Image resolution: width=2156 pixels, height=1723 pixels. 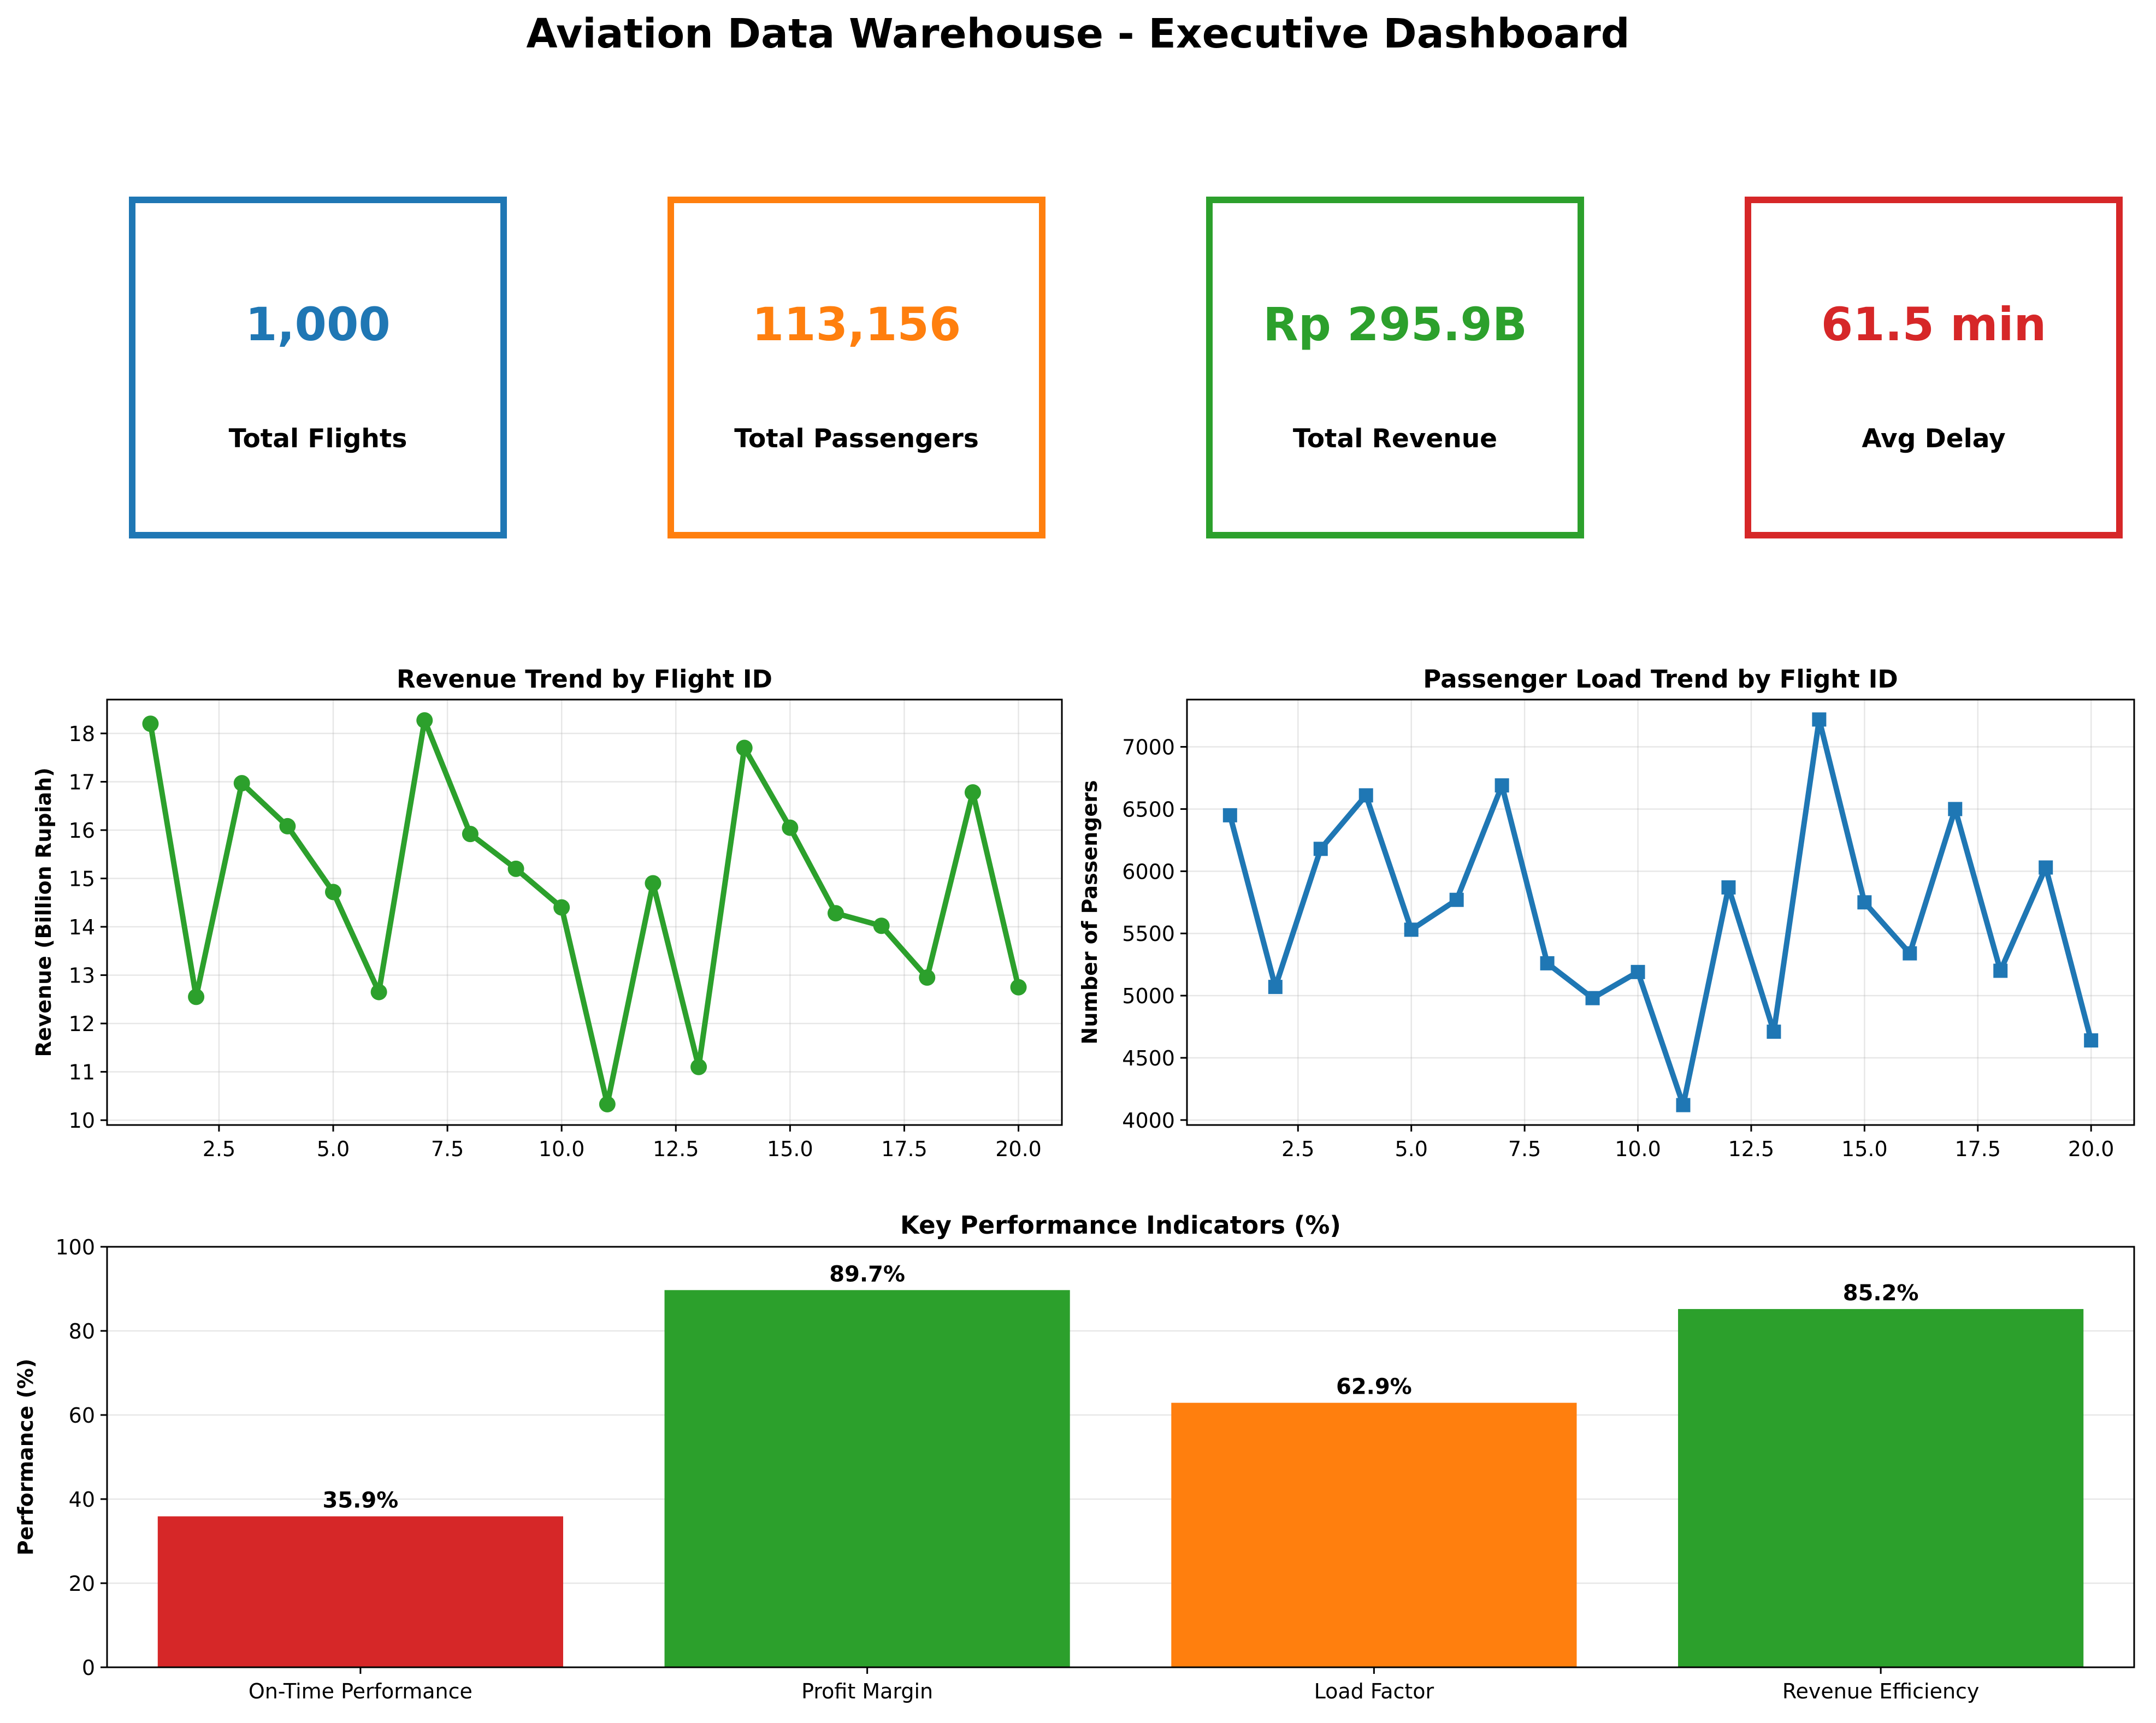 What do you see at coordinates (1148, 748) in the screenshot?
I see `y-tick-label: 7000` at bounding box center [1148, 748].